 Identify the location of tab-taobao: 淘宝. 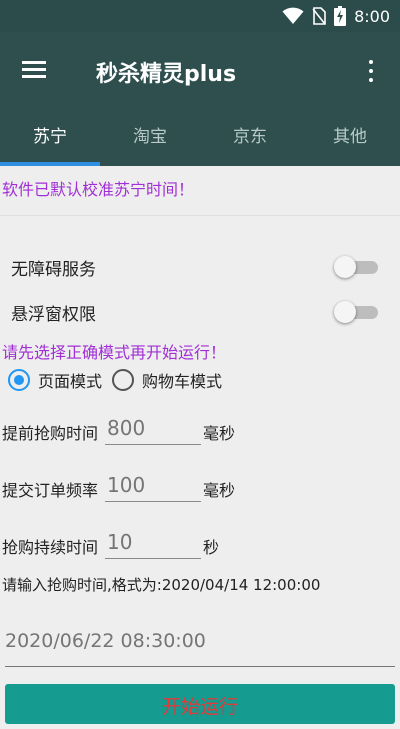
(150, 139).